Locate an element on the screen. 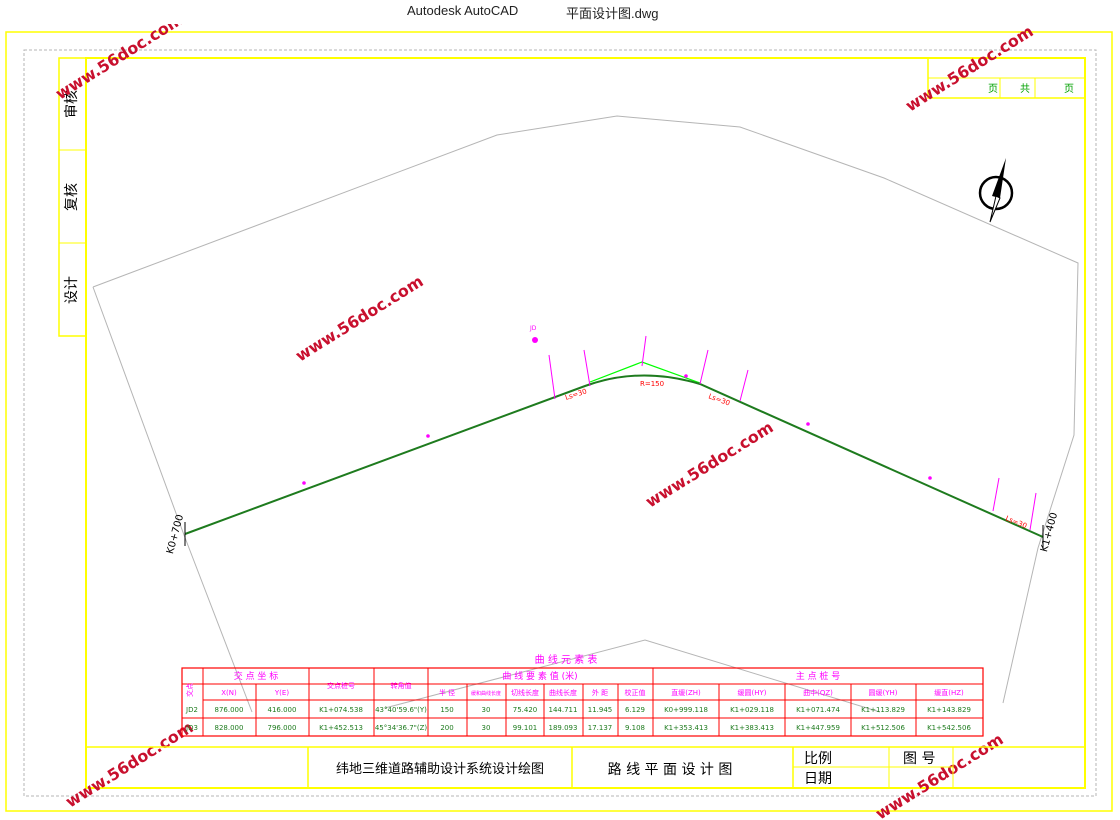 The height and width of the screenshot is (820, 1120). system-label: 纬地三维道路辅助设计系统设计绘图 is located at coordinates (440, 769).